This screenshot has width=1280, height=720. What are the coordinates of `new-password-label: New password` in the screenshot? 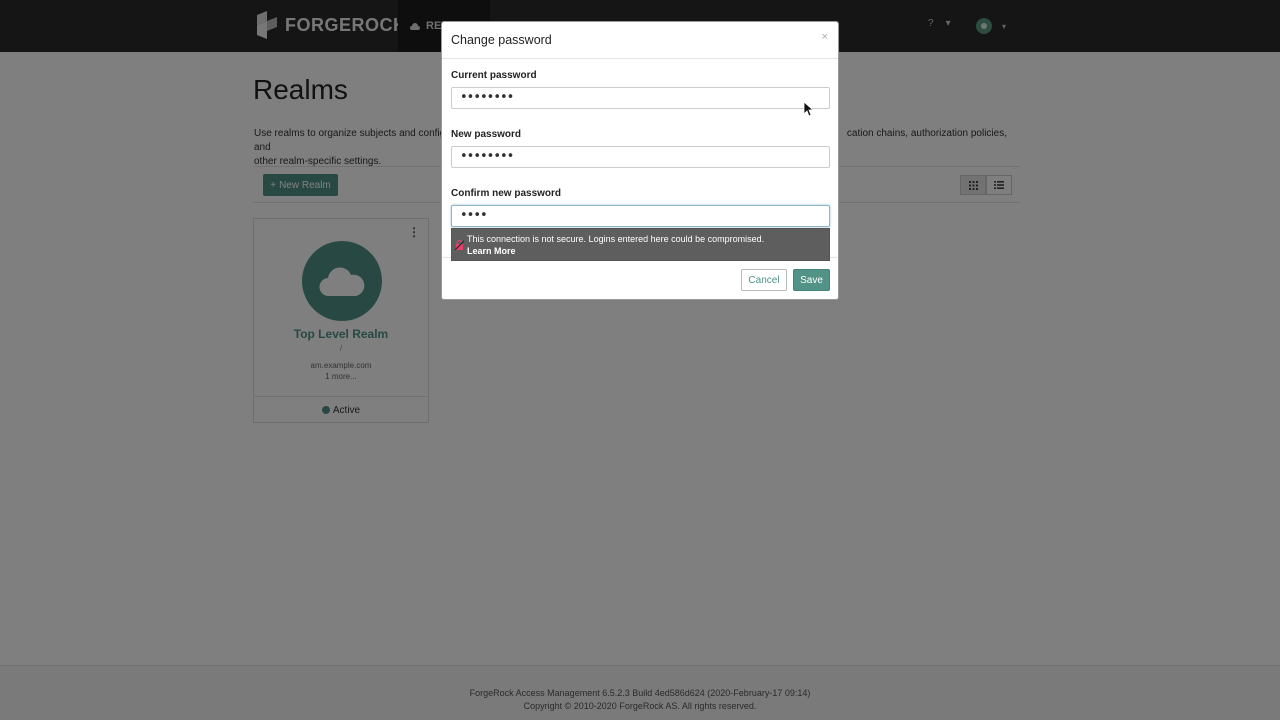 It's located at (486, 134).